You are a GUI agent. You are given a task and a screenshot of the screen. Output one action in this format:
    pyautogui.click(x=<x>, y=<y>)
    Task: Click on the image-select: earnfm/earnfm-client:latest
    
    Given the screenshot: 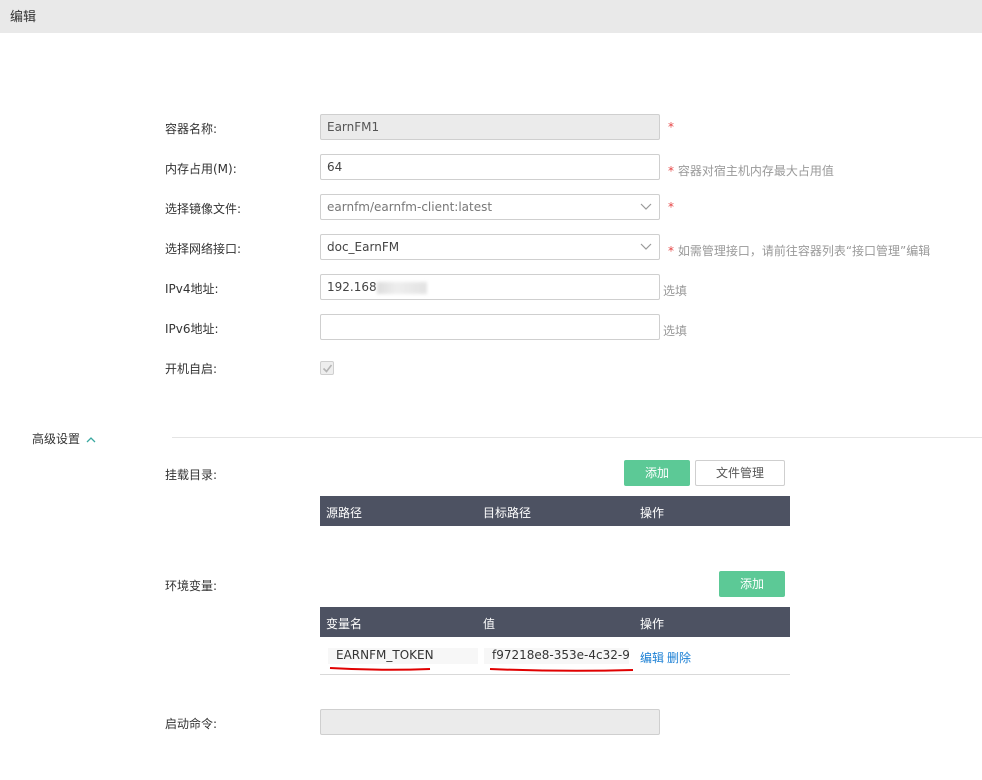 What is the action you would take?
    pyautogui.click(x=490, y=207)
    